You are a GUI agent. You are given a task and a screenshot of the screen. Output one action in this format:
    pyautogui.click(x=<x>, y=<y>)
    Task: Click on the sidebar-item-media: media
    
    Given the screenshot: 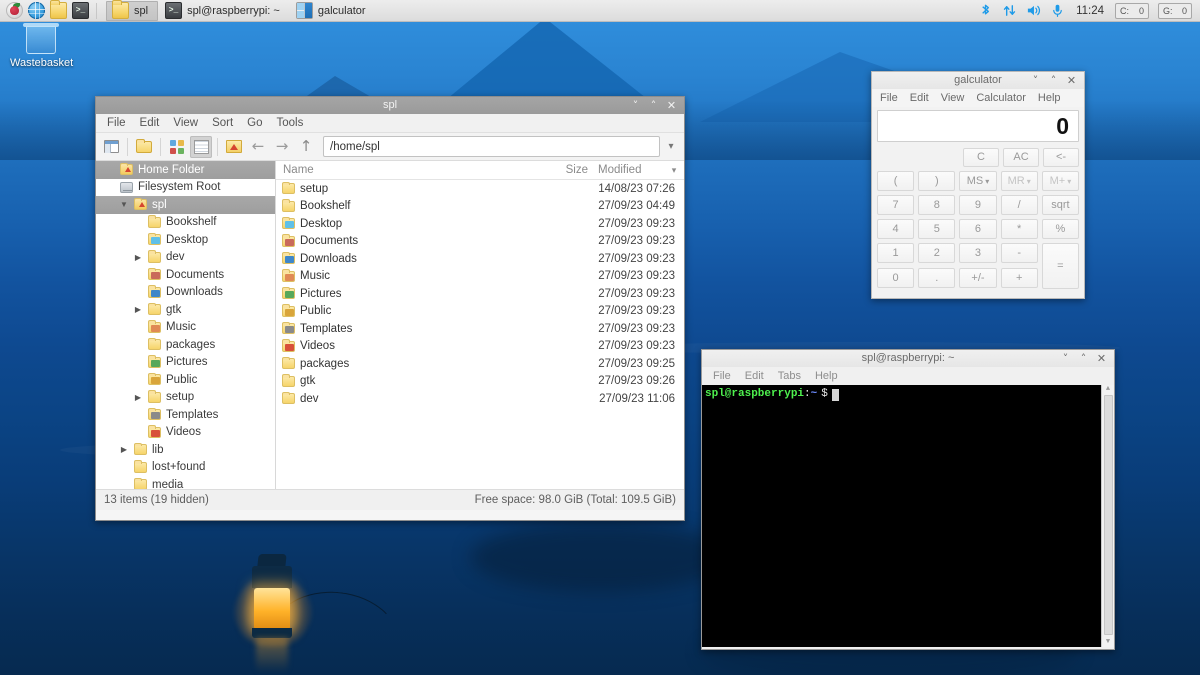 What is the action you would take?
    pyautogui.click(x=185, y=482)
    